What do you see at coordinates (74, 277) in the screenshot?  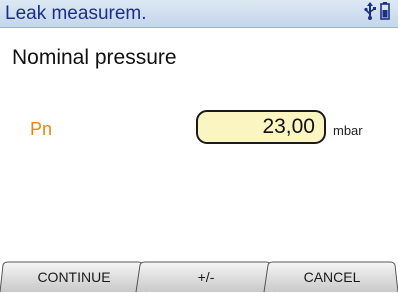 I see `continue-button: CONTINUE` at bounding box center [74, 277].